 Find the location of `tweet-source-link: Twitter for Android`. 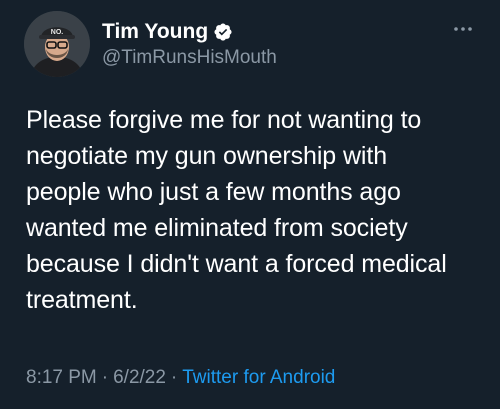

tweet-source-link: Twitter for Android is located at coordinates (258, 377).